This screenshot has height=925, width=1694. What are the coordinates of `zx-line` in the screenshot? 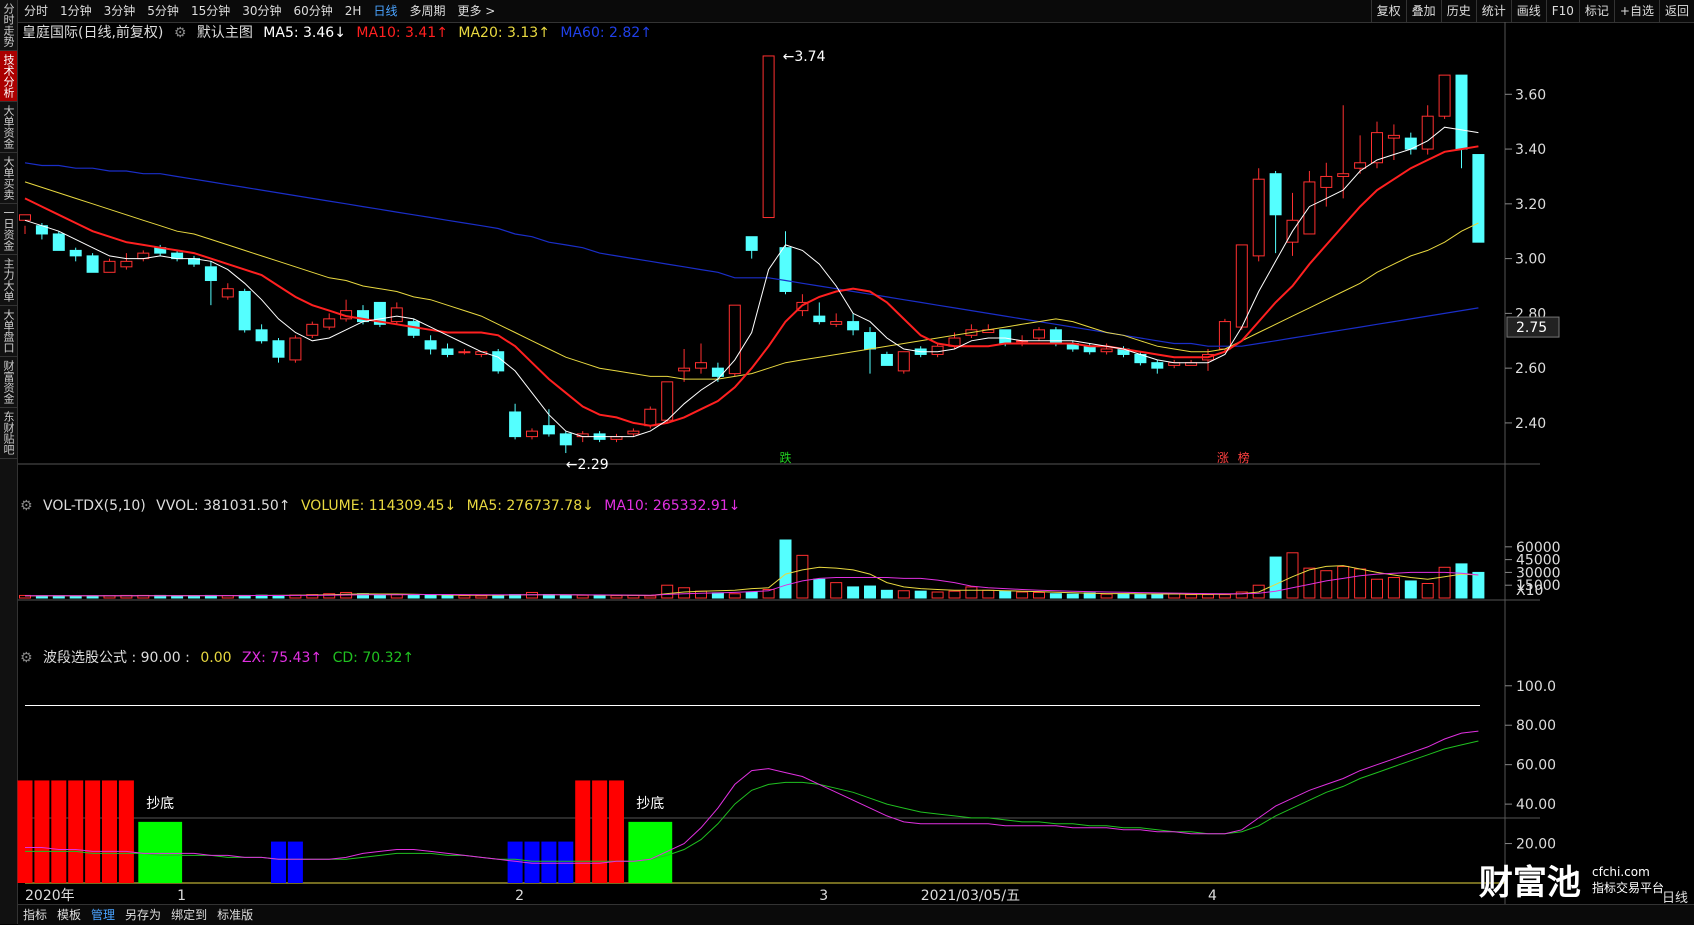 It's located at (752, 797).